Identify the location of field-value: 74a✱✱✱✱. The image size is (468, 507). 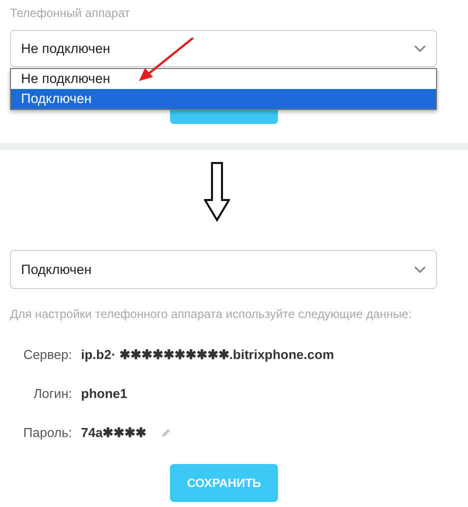
(114, 432).